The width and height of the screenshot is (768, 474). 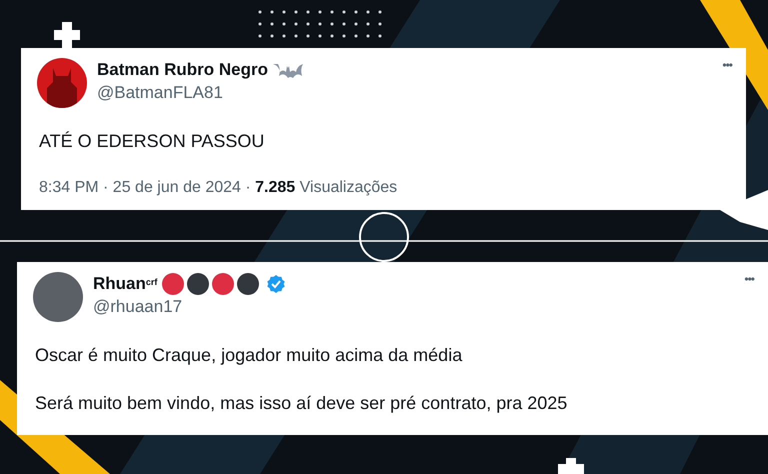 What do you see at coordinates (58, 297) in the screenshot?
I see `photo-placeholder` at bounding box center [58, 297].